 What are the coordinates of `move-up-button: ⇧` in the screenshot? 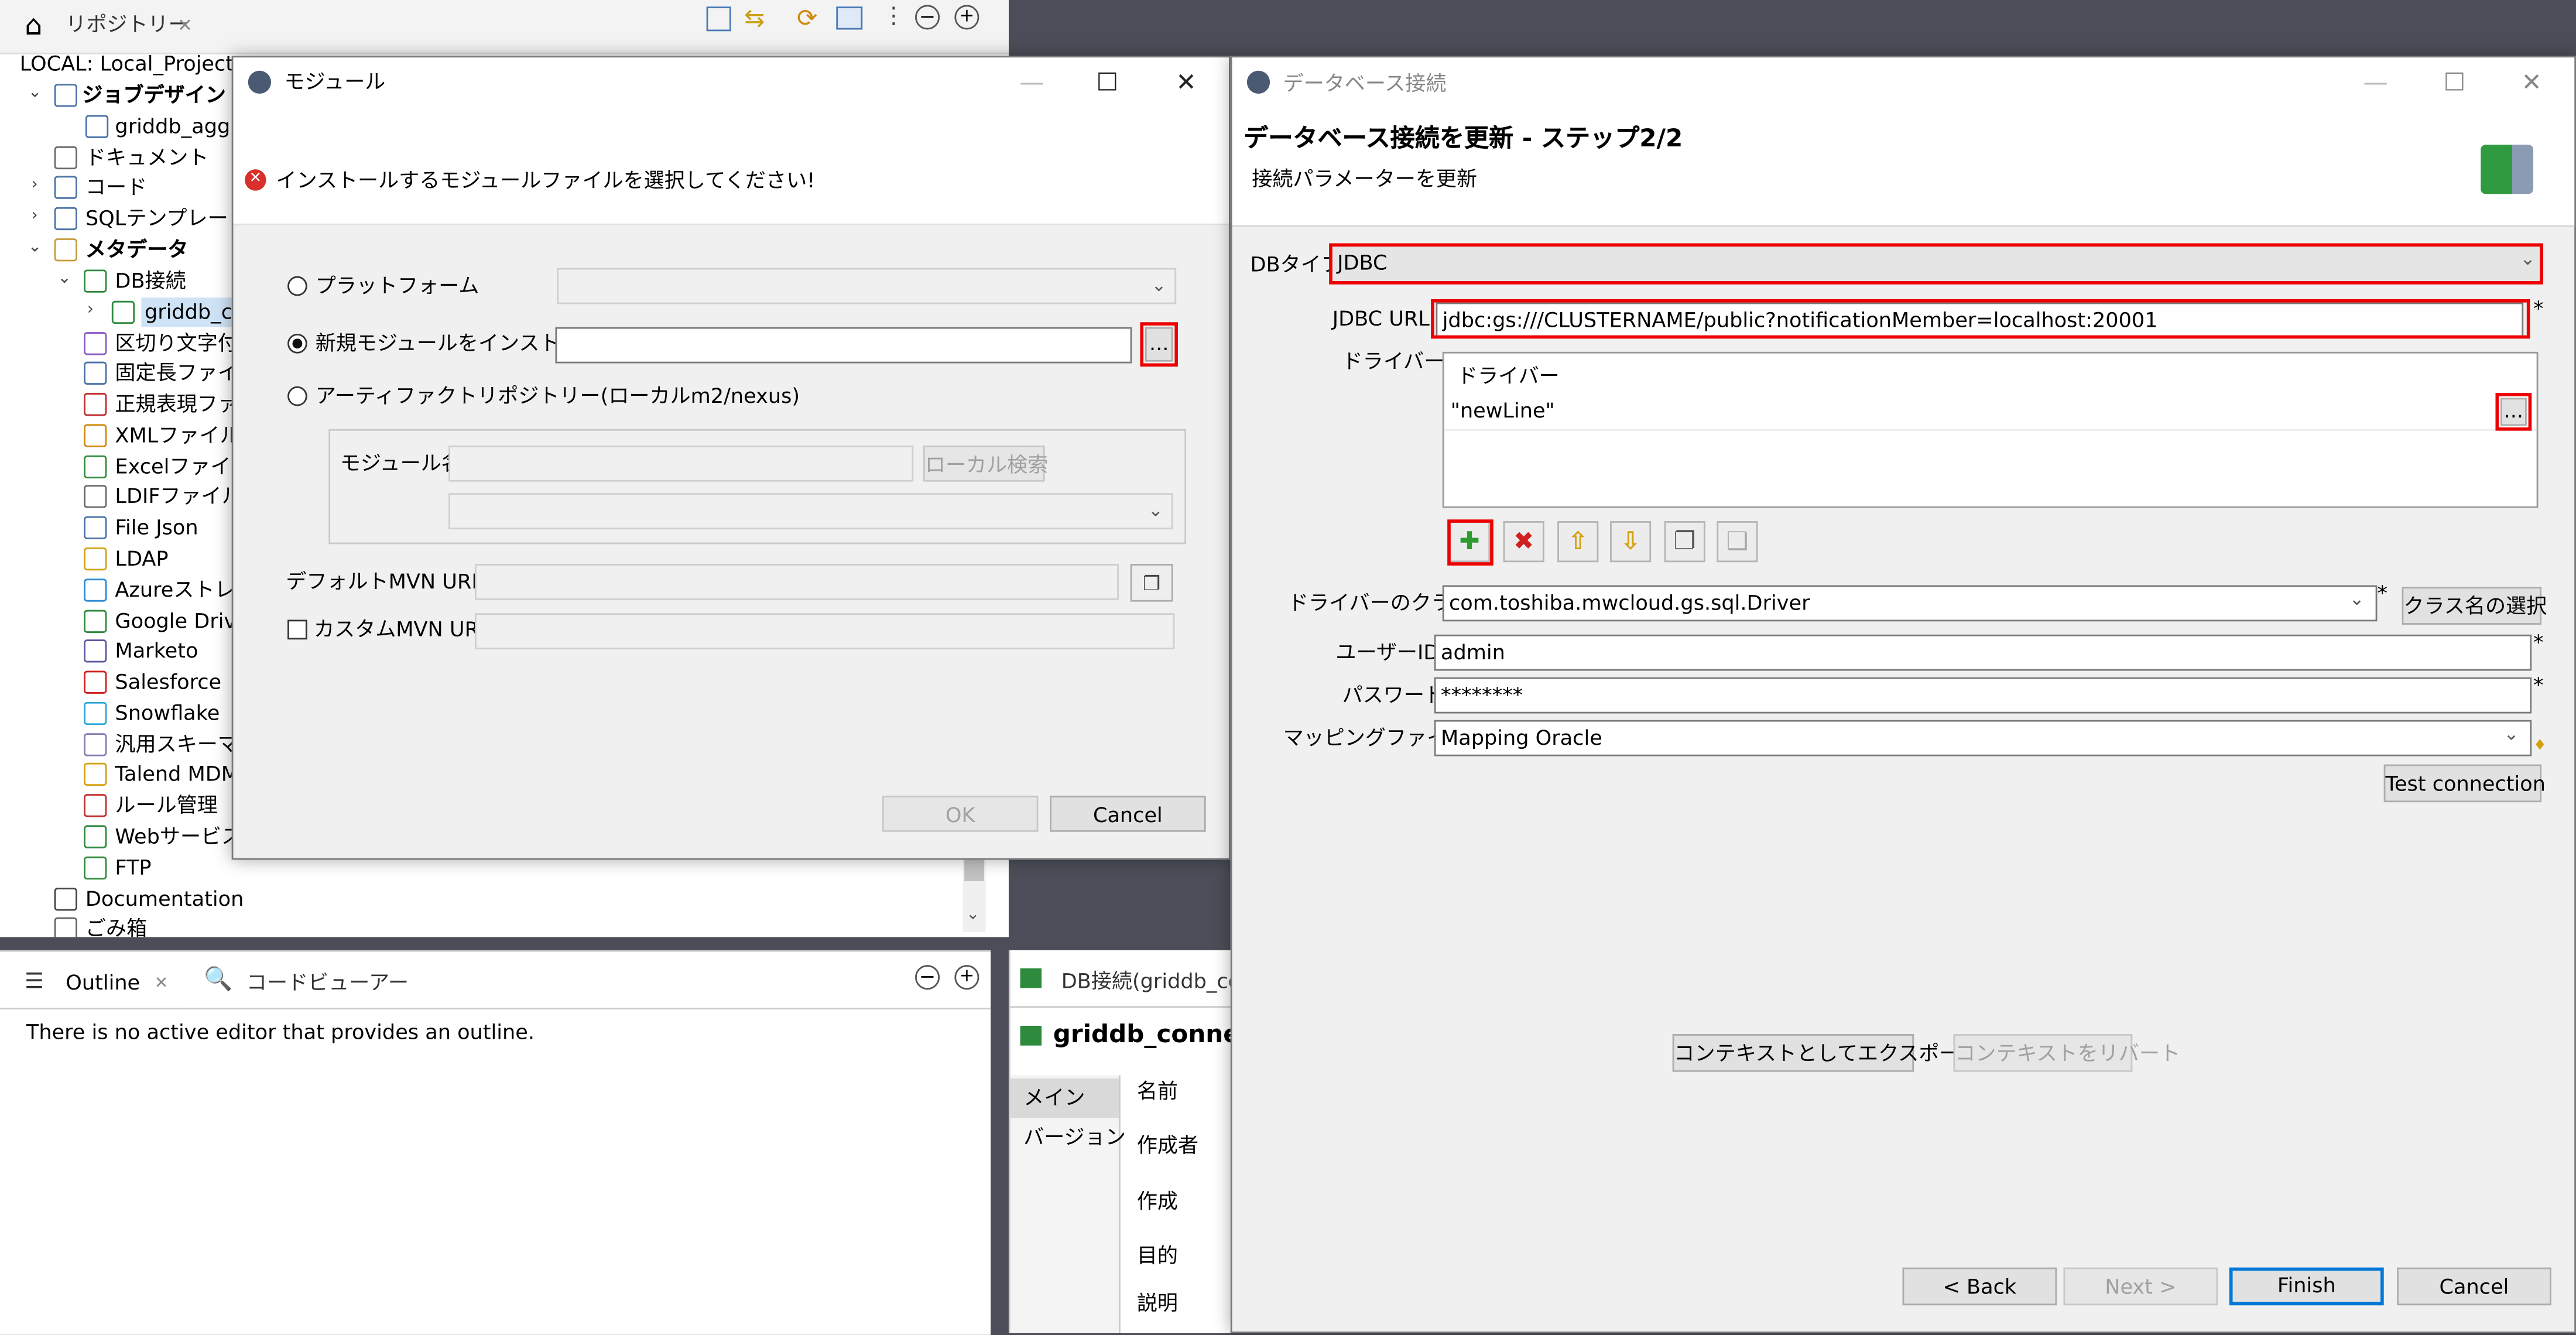 It's located at (1578, 542).